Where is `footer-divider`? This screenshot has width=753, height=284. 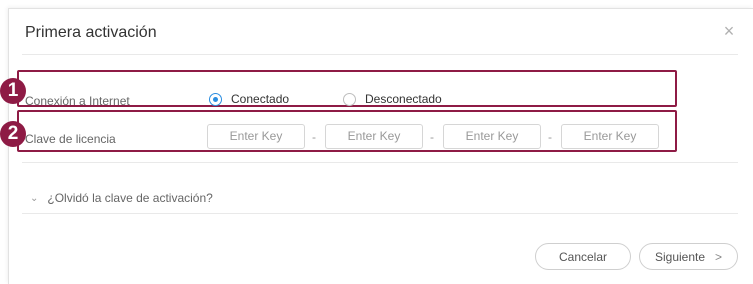
footer-divider is located at coordinates (380, 213).